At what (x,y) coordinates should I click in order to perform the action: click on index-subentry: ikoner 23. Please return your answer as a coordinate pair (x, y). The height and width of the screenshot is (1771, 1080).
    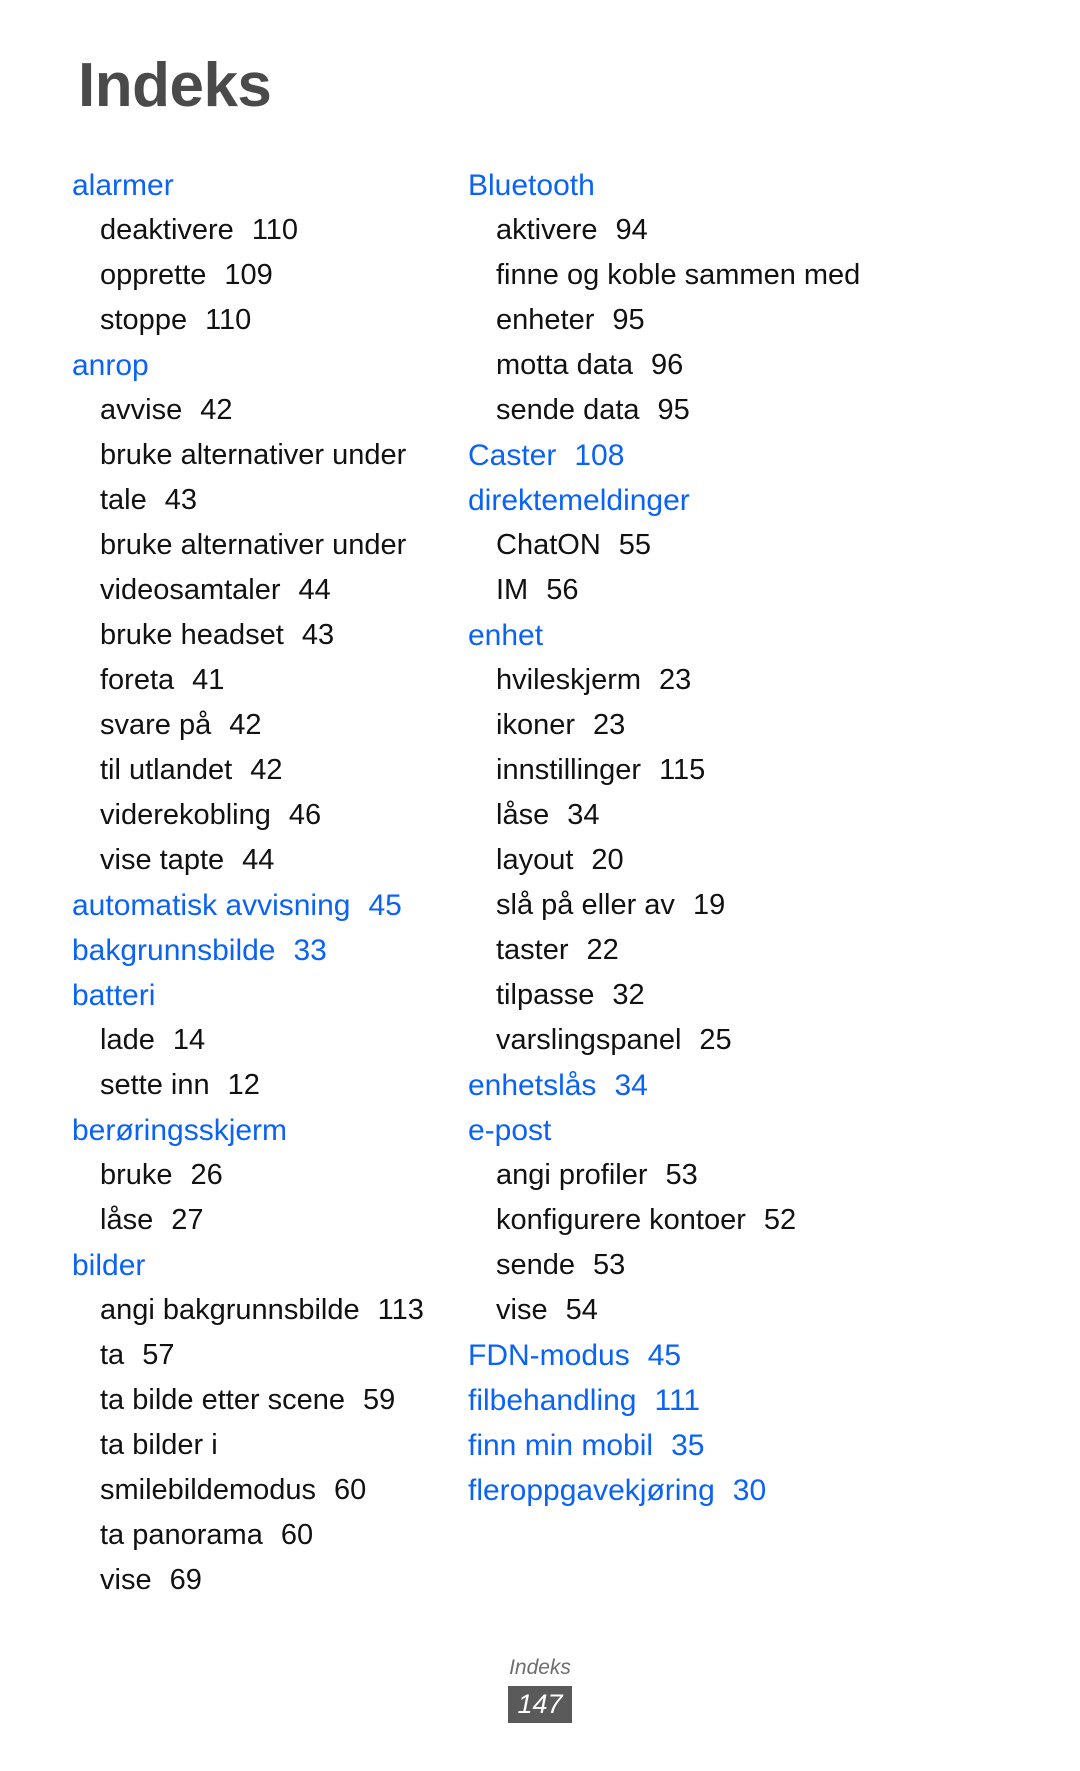
    Looking at the image, I should click on (768, 725).